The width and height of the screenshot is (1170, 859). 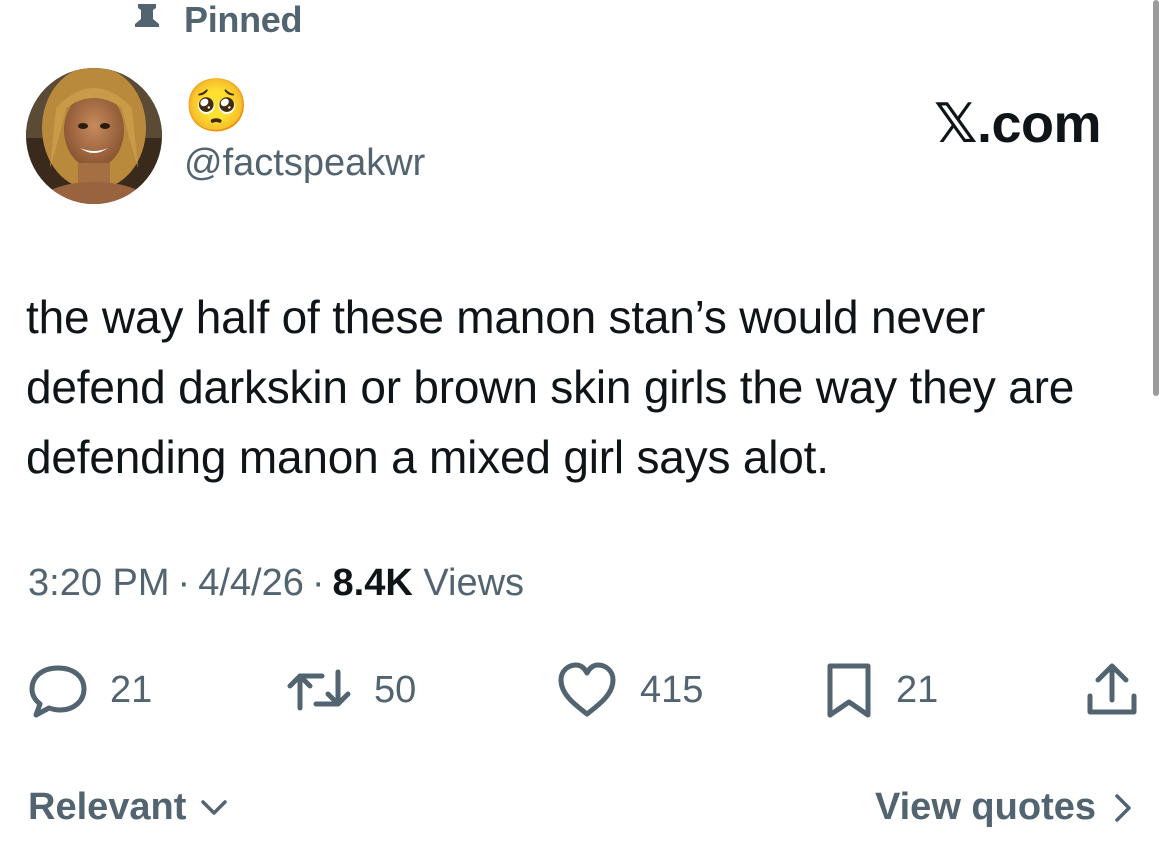 I want to click on x-com-watermark: 𝕏.com, so click(x=1018, y=124).